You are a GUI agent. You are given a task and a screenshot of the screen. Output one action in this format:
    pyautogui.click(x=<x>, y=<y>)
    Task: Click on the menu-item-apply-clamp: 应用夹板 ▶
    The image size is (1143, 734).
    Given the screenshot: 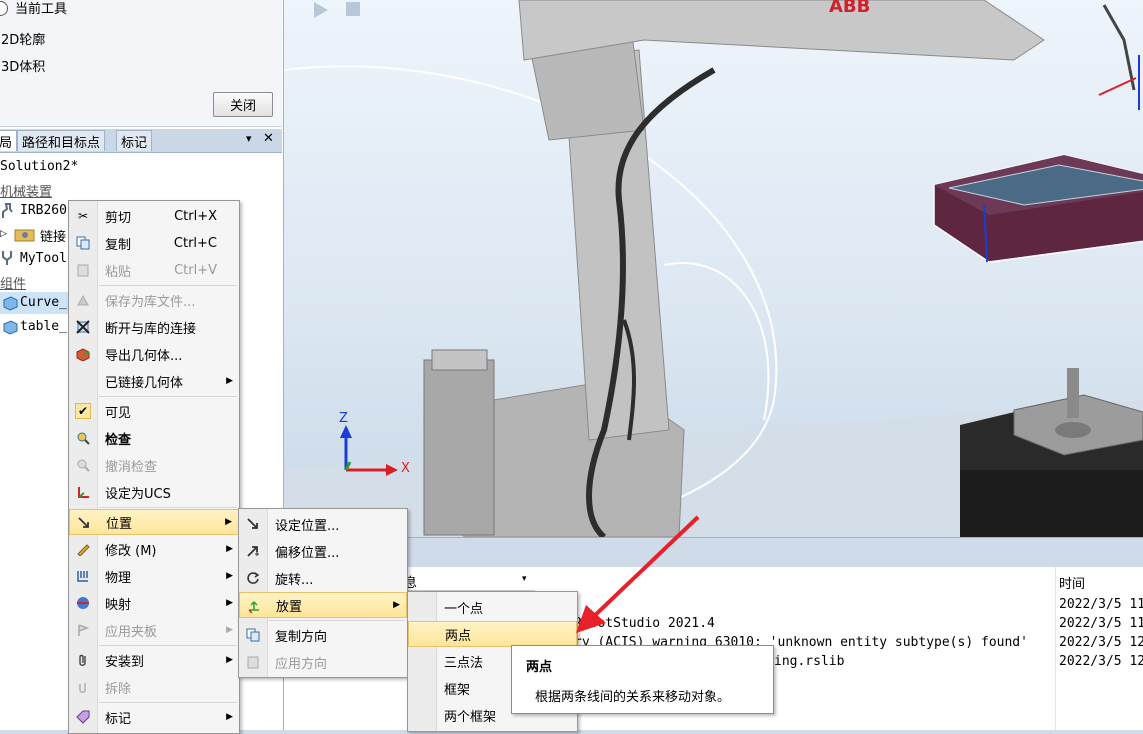 What is the action you would take?
    pyautogui.click(x=154, y=630)
    